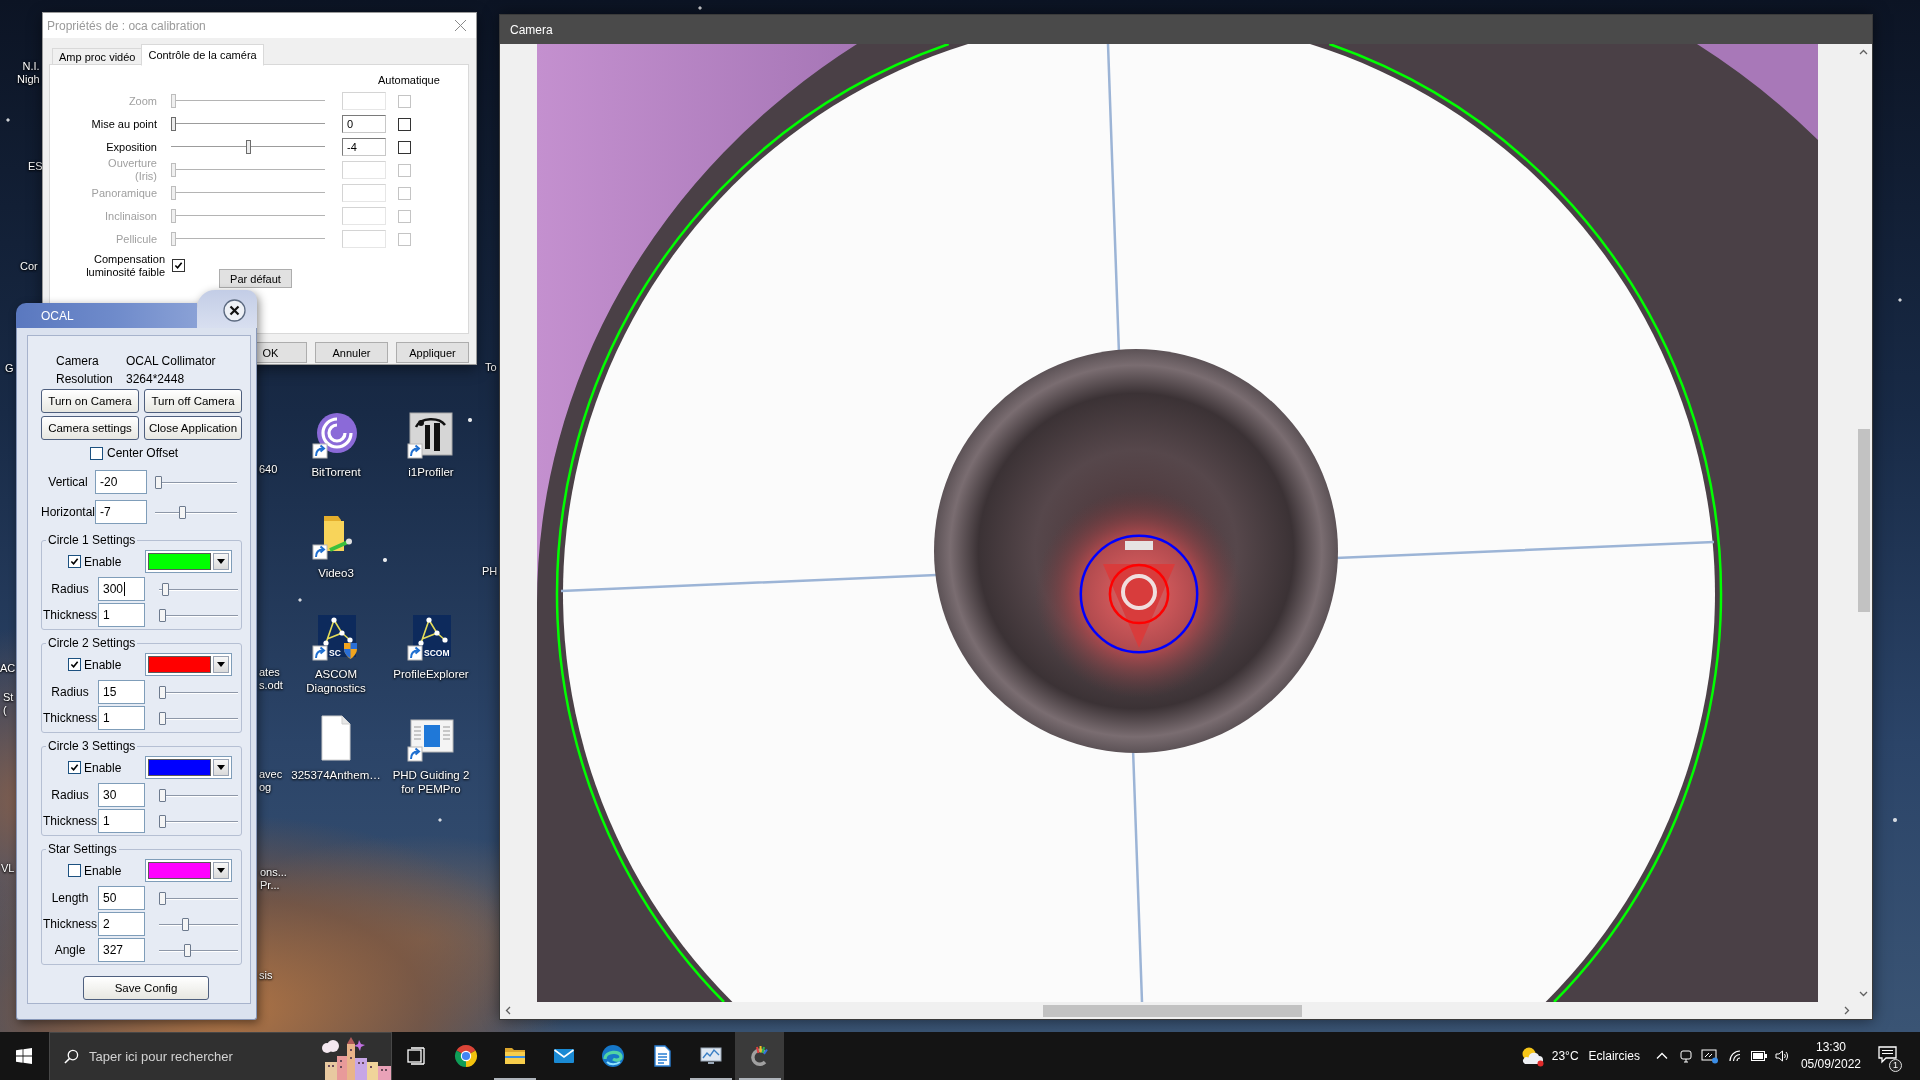 The image size is (1920, 1080). Describe the element at coordinates (202, 55) in the screenshot. I see `tab: Contrôle de la caméra` at that location.